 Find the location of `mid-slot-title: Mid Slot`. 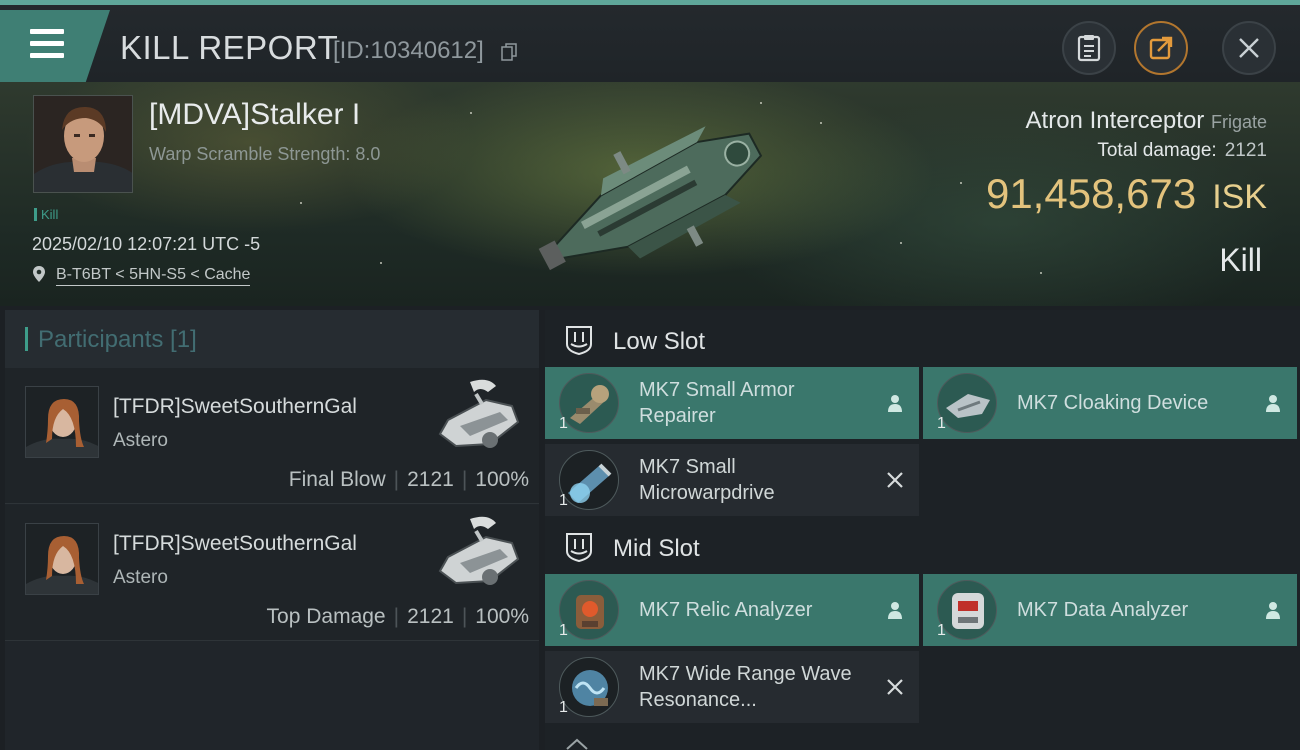

mid-slot-title: Mid Slot is located at coordinates (656, 548).